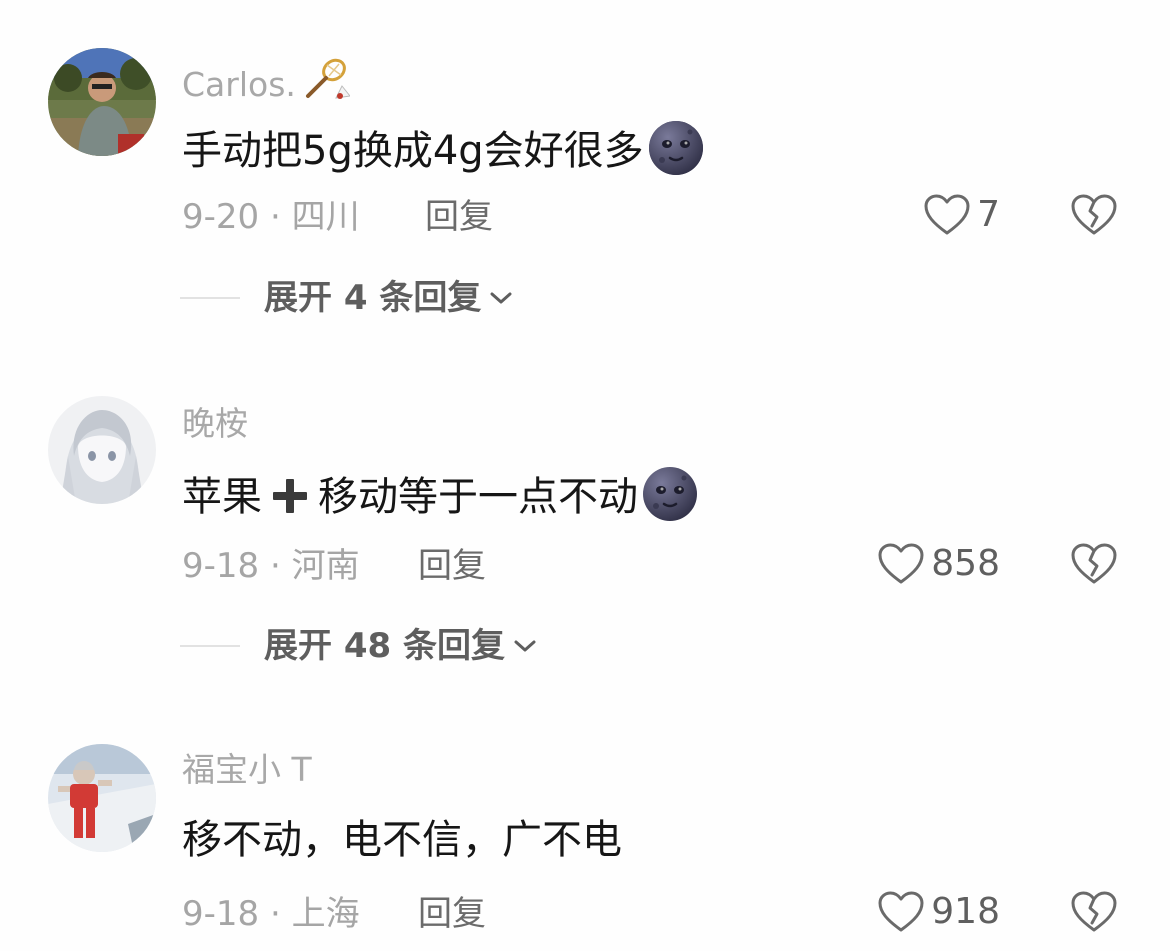  I want to click on date-location: 9-18 · 上海, so click(271, 914).